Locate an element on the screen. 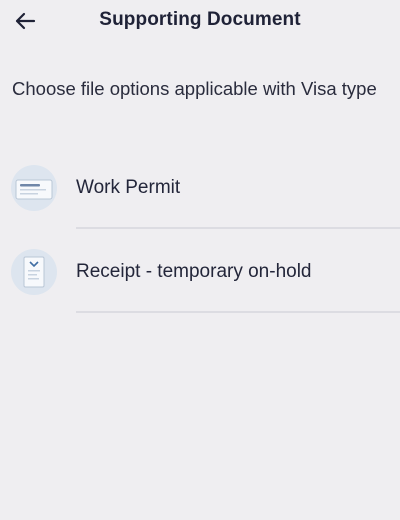  option-label: Work Permit is located at coordinates (128, 187).